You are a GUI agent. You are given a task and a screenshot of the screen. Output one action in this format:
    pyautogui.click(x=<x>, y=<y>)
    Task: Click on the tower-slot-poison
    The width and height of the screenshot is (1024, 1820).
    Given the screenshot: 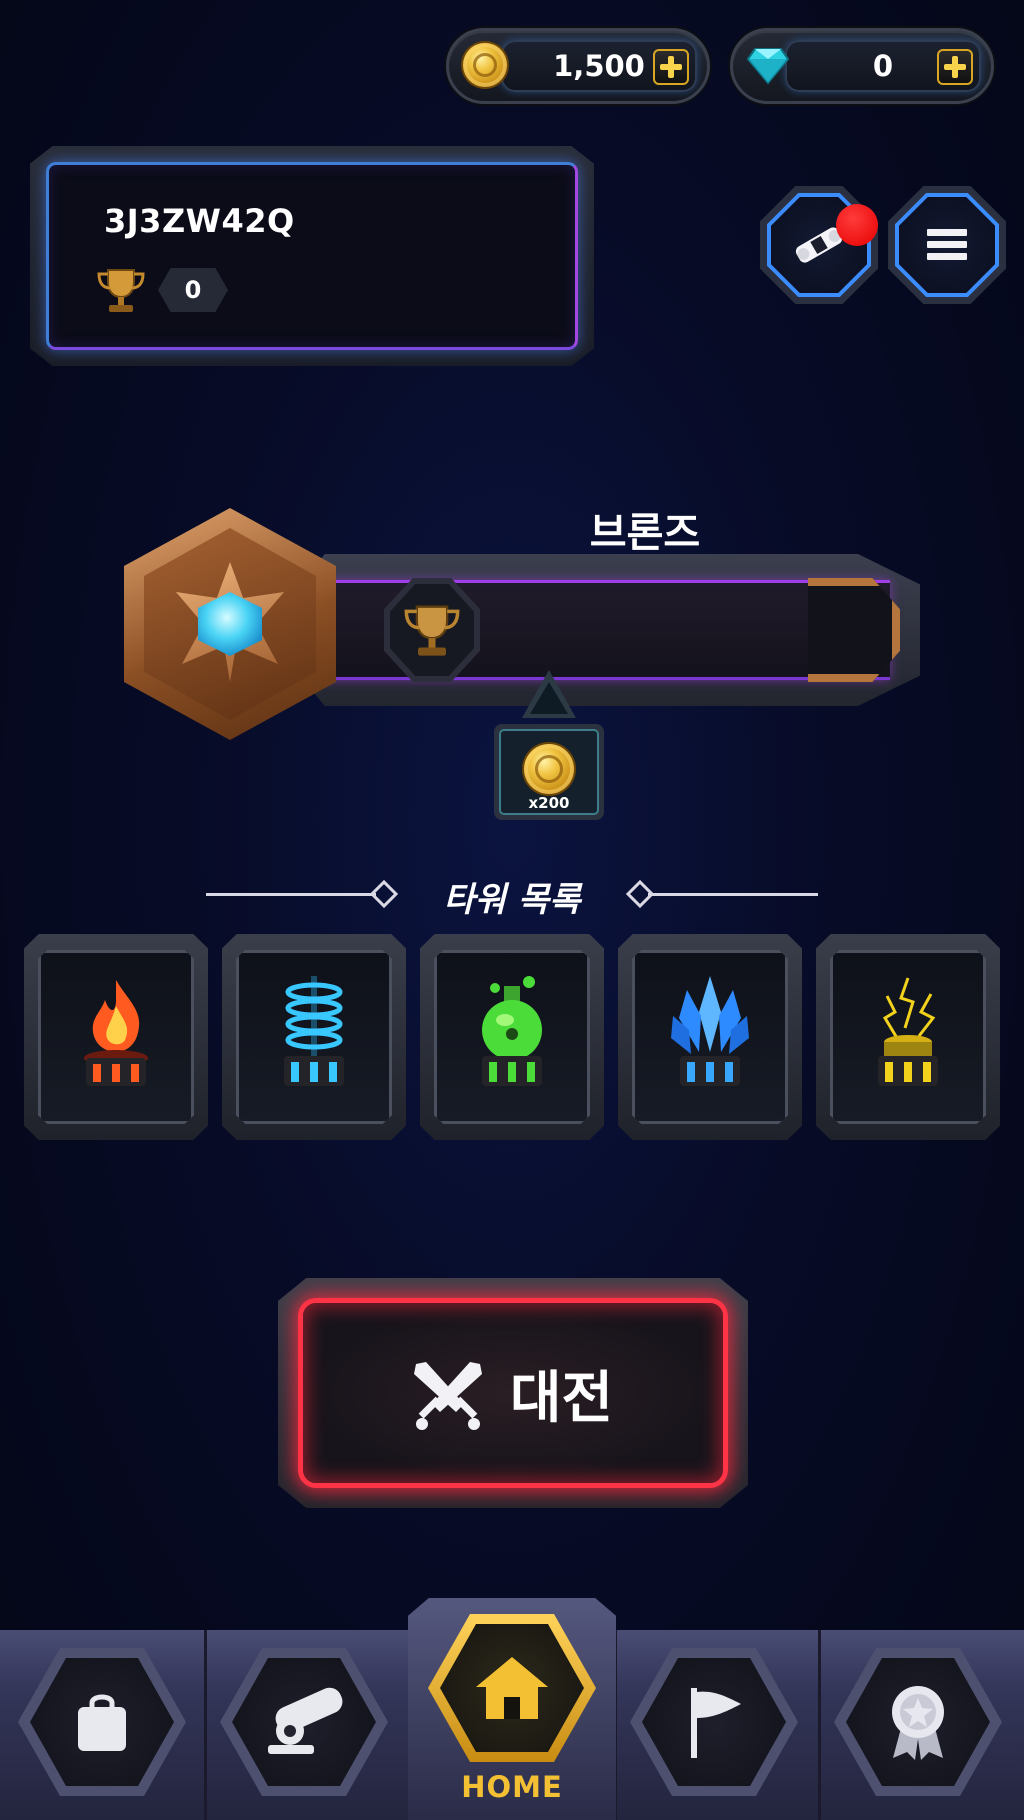 What is the action you would take?
    pyautogui.click(x=512, y=1037)
    